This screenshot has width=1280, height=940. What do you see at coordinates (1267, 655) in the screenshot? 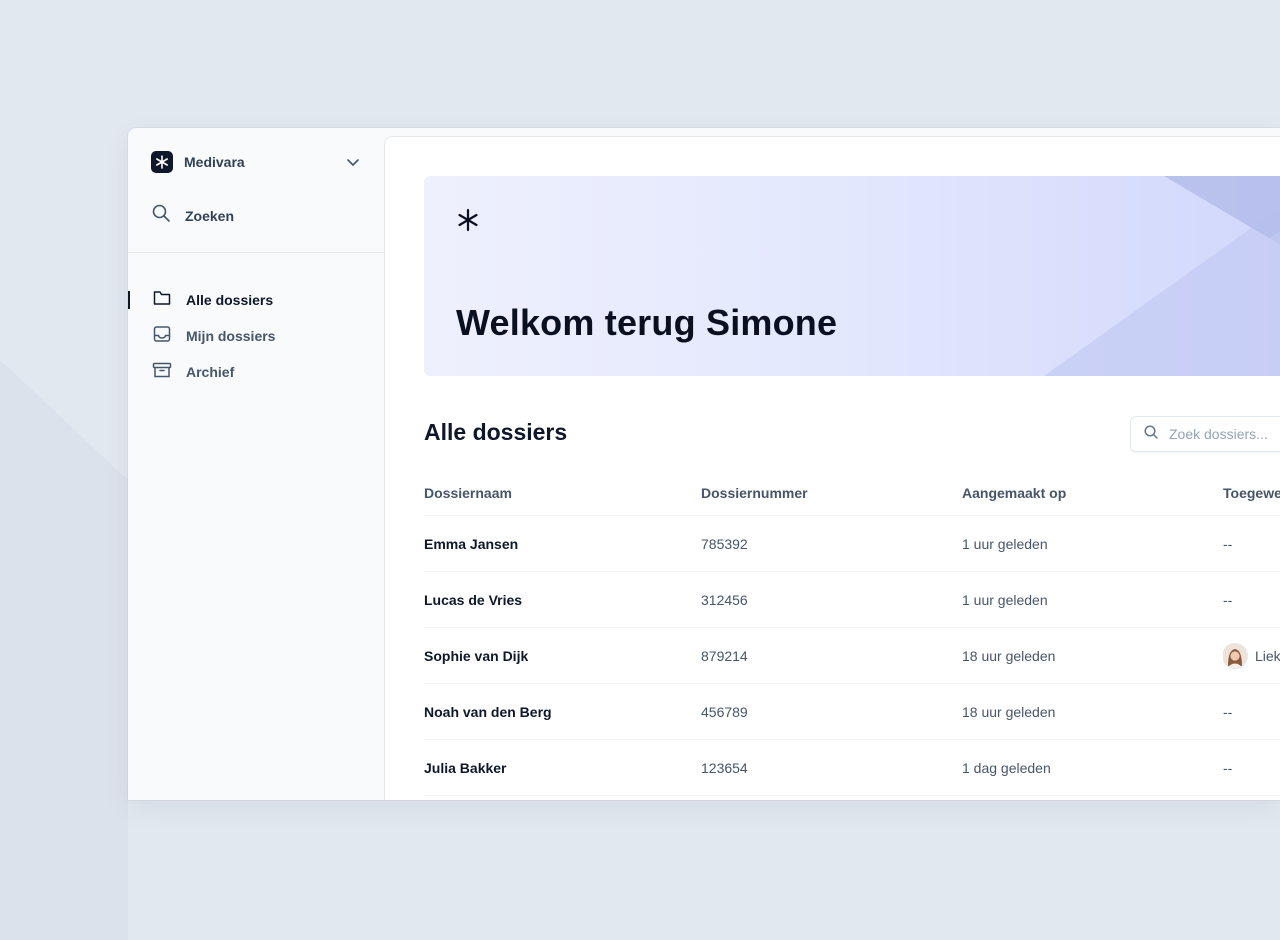
I see `assignee-name: Liek` at bounding box center [1267, 655].